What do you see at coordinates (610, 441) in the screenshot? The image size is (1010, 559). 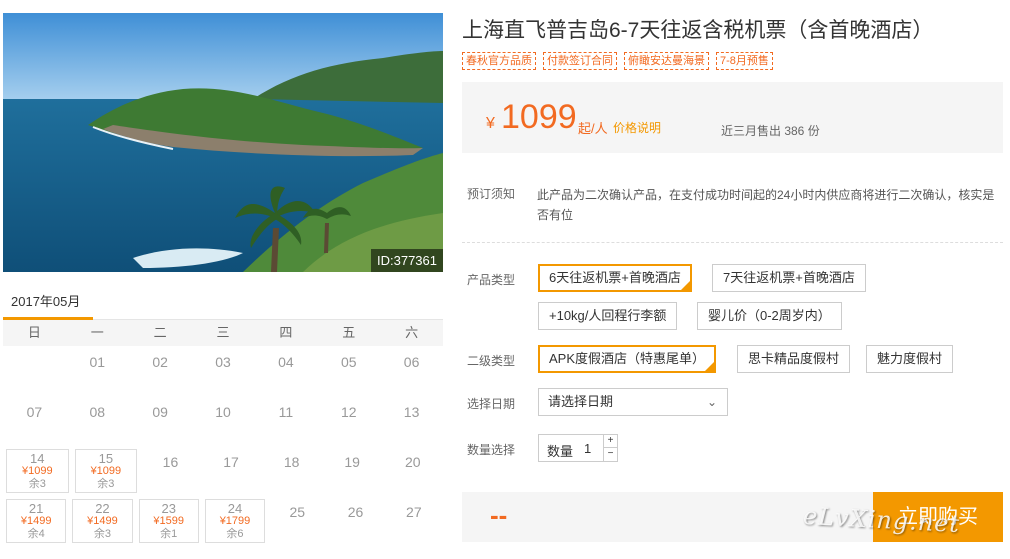 I see `increment-button: +` at bounding box center [610, 441].